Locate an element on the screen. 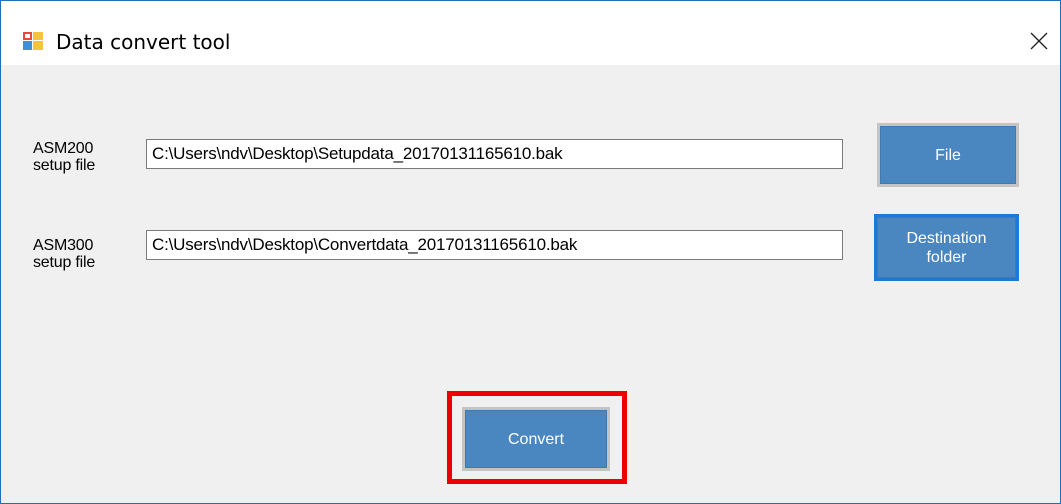 This screenshot has width=1061, height=504. destination-file-label: ASM300 setup file is located at coordinates (64, 254).